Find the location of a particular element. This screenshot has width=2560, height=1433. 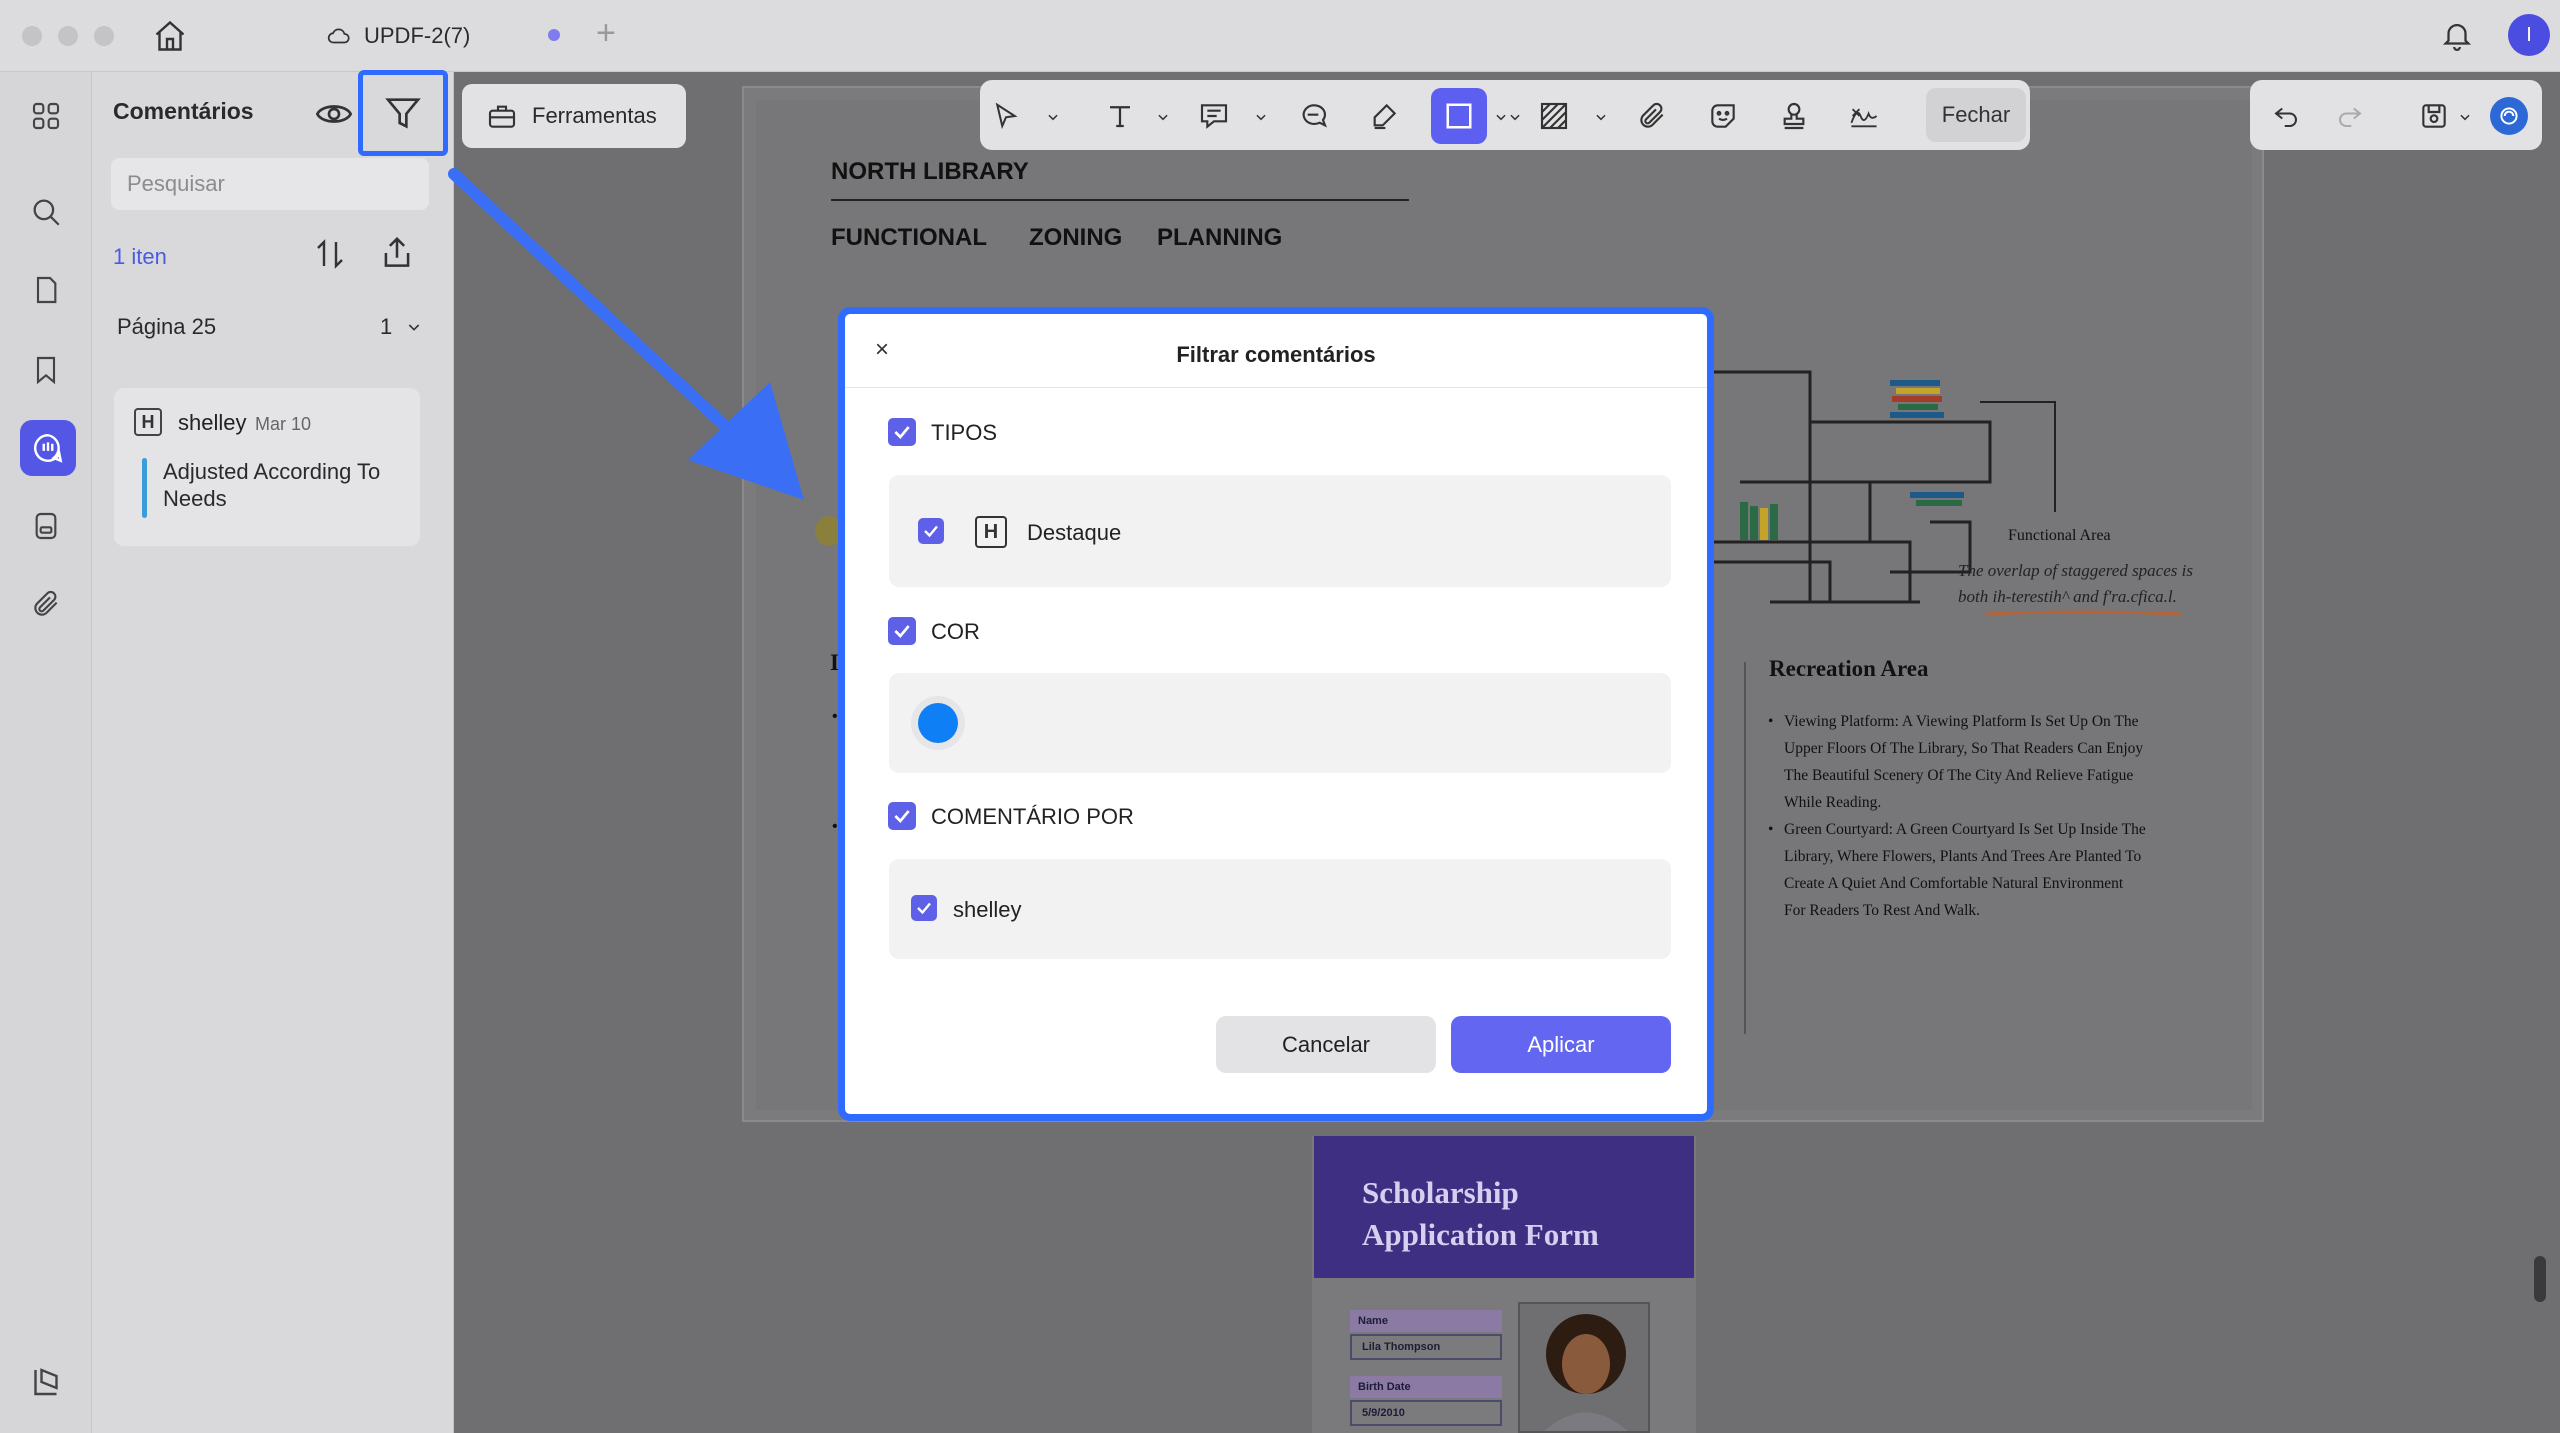

page-group-toggle: 1 is located at coordinates (401, 327).